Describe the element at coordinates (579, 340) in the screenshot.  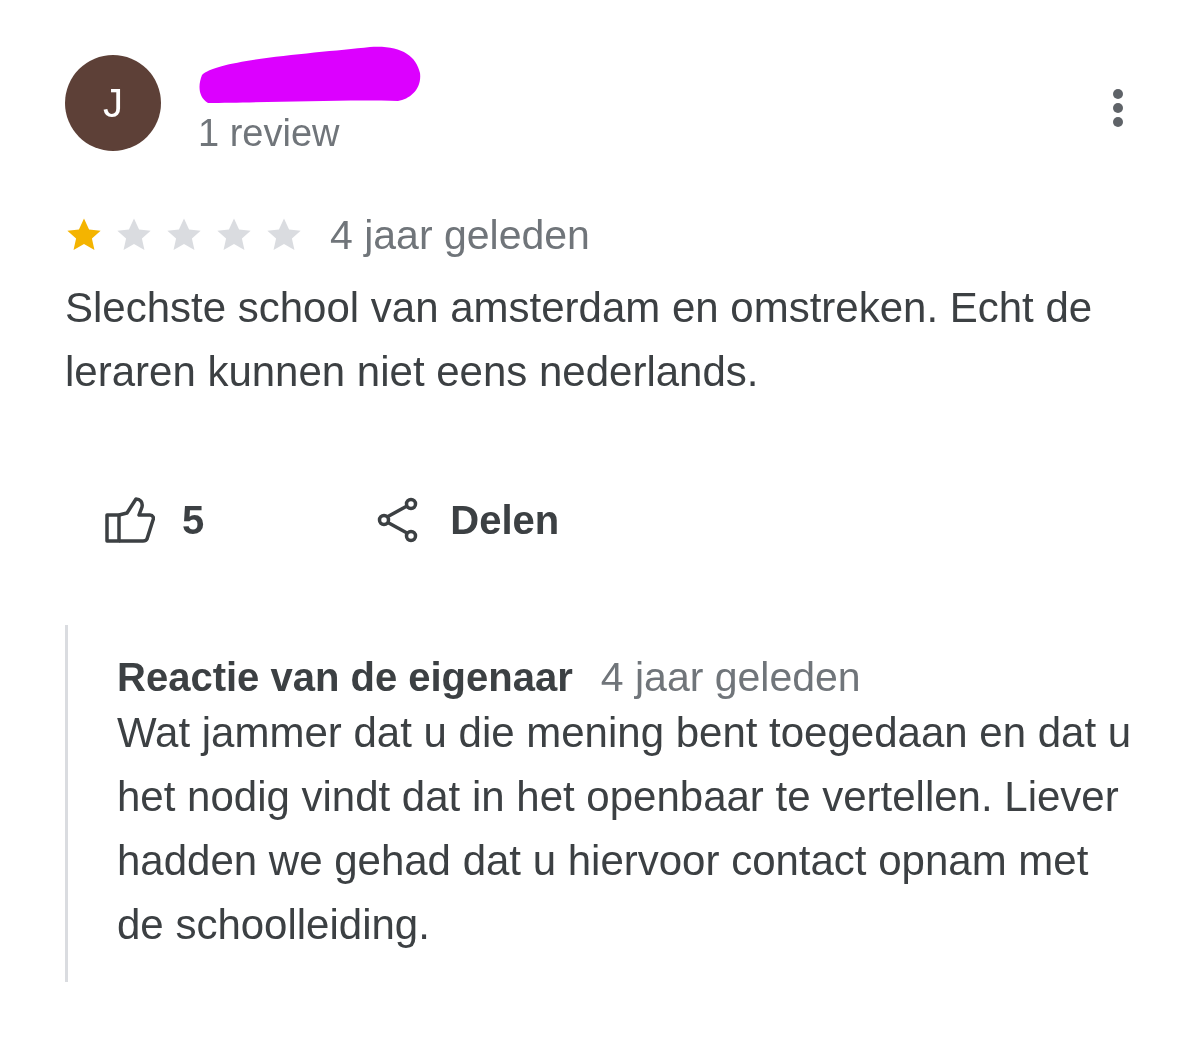
I see `review-text: Slechste school van amsterdam en omstreken. Echt de leraren kunnen niet eens nederlands.` at that location.